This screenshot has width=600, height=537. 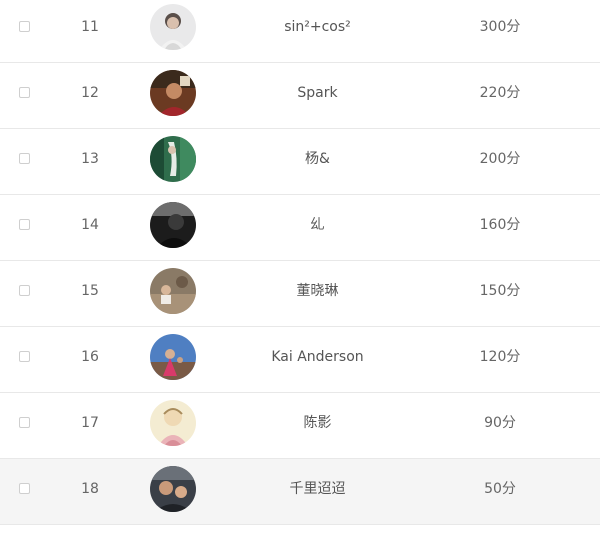 What do you see at coordinates (300, 228) in the screenshot?
I see `table-row: 14 乣 160分` at bounding box center [300, 228].